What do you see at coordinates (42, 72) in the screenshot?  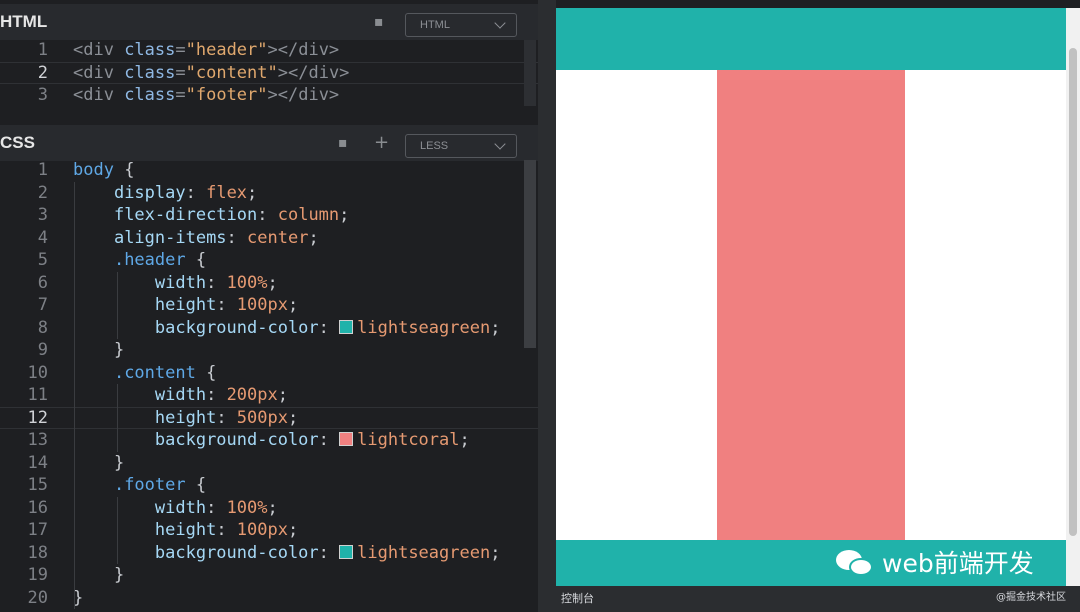 I see `line-number: 2` at bounding box center [42, 72].